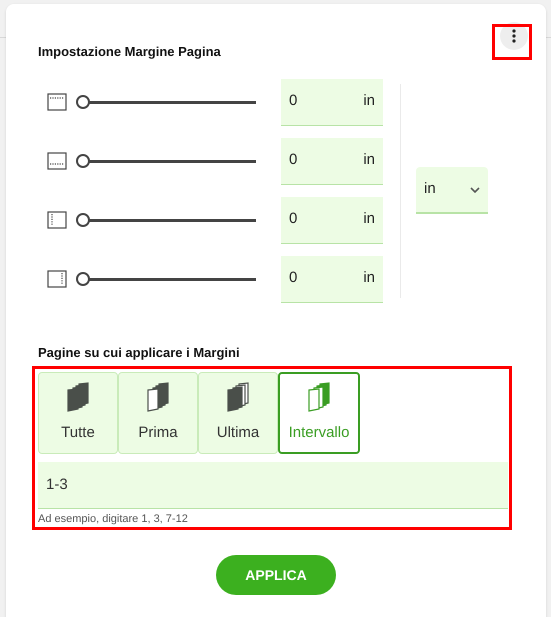 This screenshot has height=617, width=551. Describe the element at coordinates (514, 36) in the screenshot. I see `more-icon` at that location.